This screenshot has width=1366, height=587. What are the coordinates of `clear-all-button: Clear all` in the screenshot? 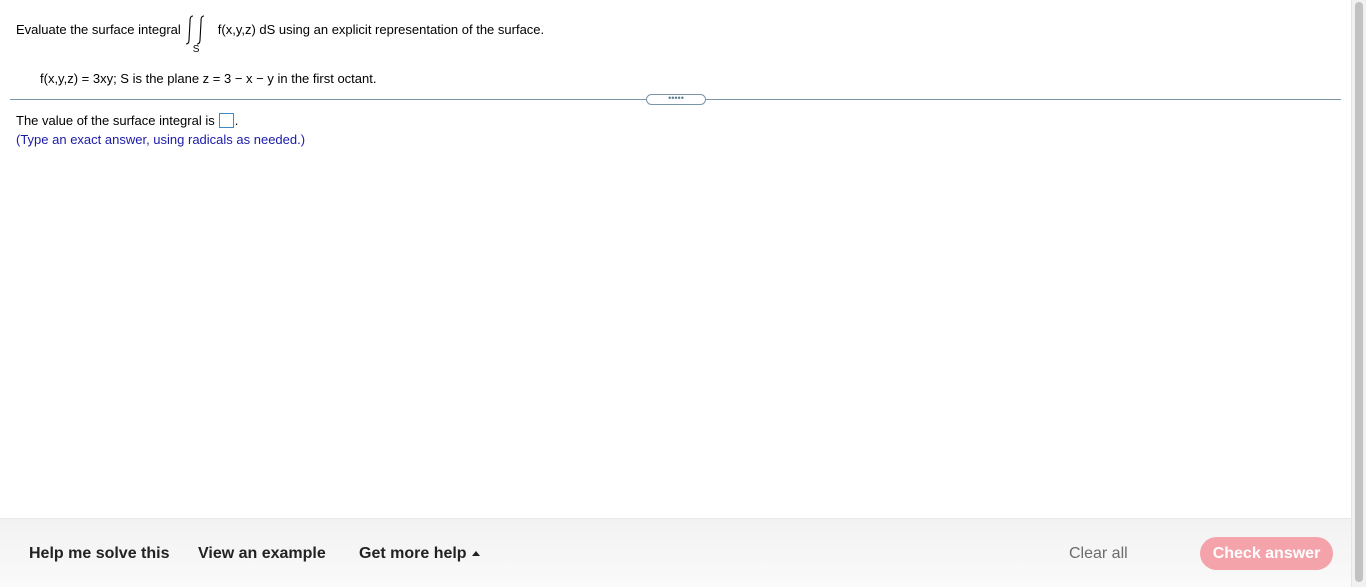 It's located at (1098, 554).